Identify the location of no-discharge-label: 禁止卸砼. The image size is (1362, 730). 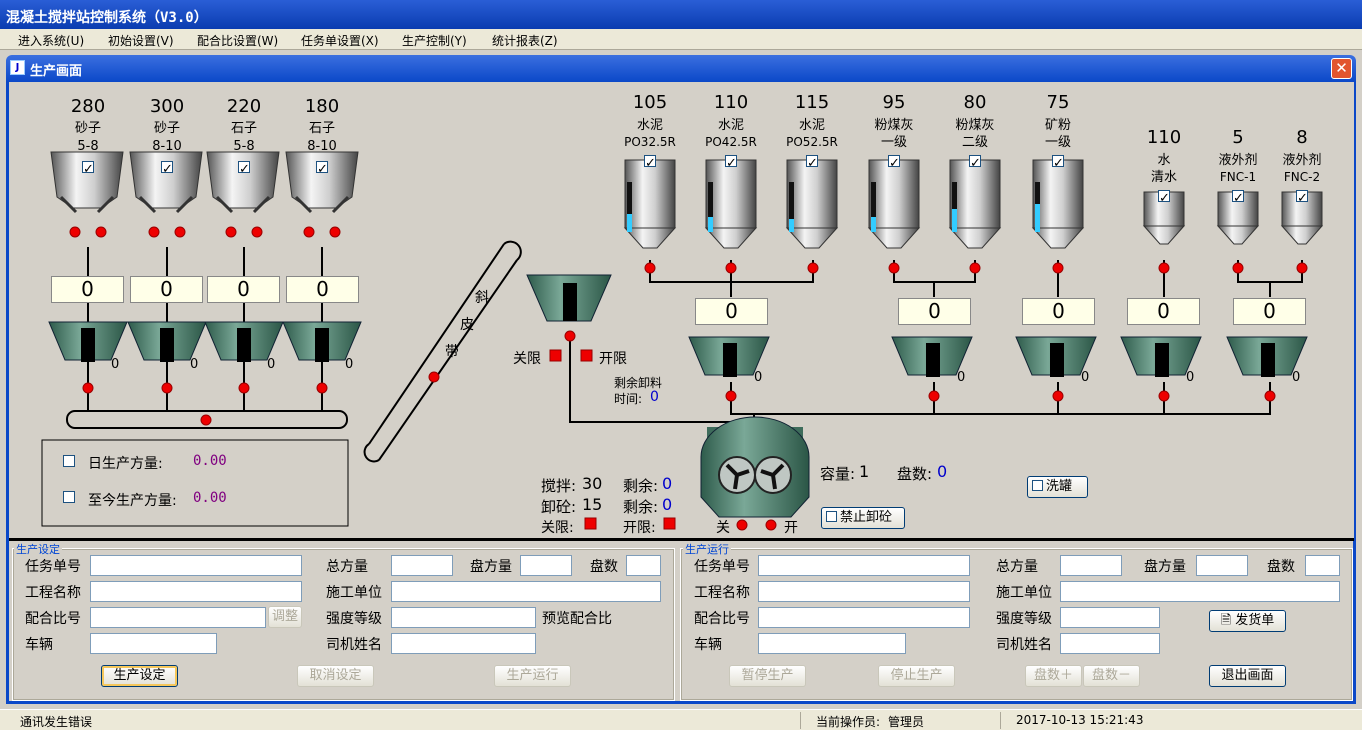
(866, 517).